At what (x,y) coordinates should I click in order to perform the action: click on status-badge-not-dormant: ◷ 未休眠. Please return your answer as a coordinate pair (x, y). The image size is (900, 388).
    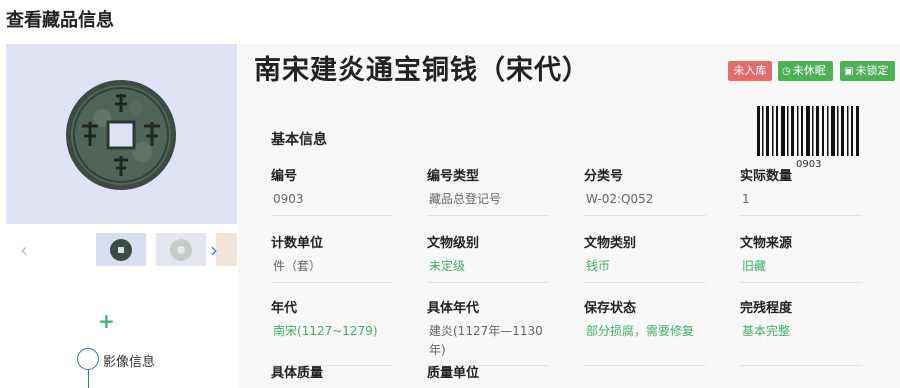
    Looking at the image, I should click on (805, 71).